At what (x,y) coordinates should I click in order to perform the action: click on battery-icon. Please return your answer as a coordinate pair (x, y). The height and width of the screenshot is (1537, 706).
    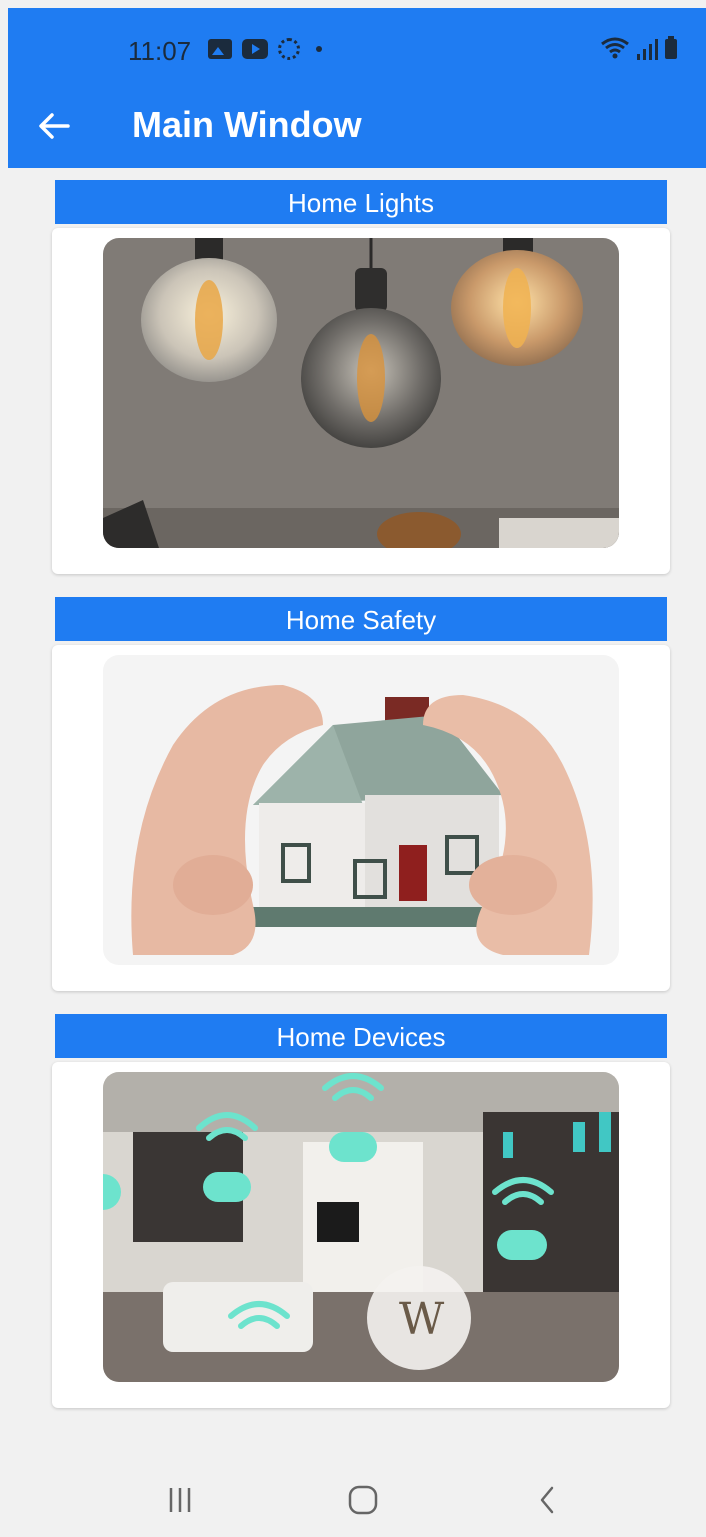
    Looking at the image, I should click on (671, 50).